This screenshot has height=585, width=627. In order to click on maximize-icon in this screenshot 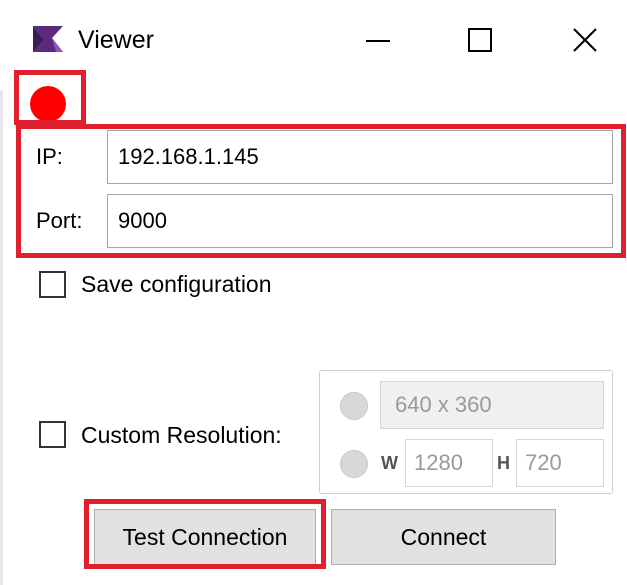, I will do `click(480, 40)`.